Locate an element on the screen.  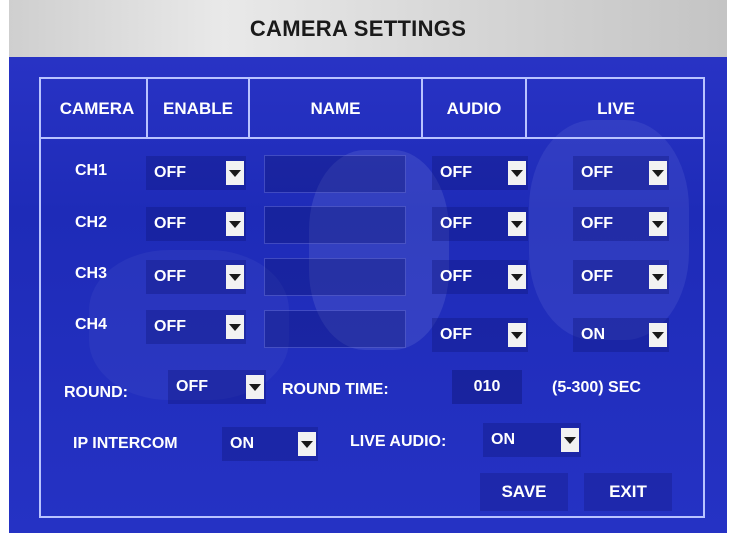
audio-dropdown-ch3: OFF is located at coordinates (480, 277).